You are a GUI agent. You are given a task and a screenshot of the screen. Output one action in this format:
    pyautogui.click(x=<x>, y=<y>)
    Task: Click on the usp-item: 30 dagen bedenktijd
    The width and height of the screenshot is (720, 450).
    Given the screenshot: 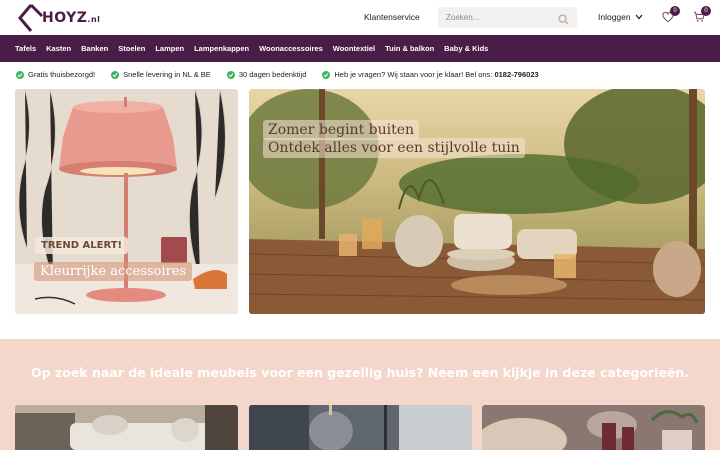 What is the action you would take?
    pyautogui.click(x=266, y=74)
    